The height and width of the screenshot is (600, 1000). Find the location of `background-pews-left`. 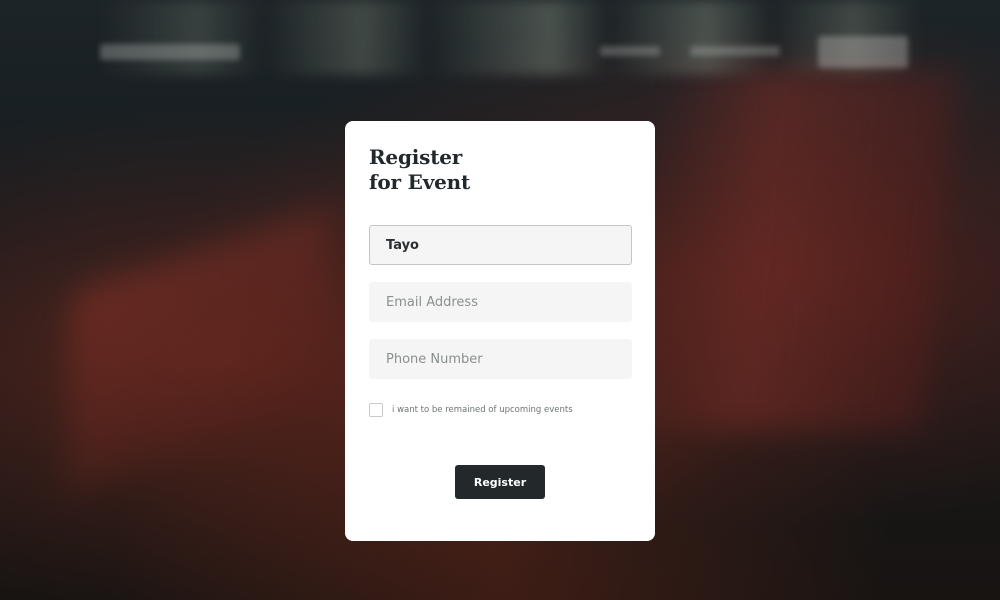

background-pews-left is located at coordinates (200, 350).